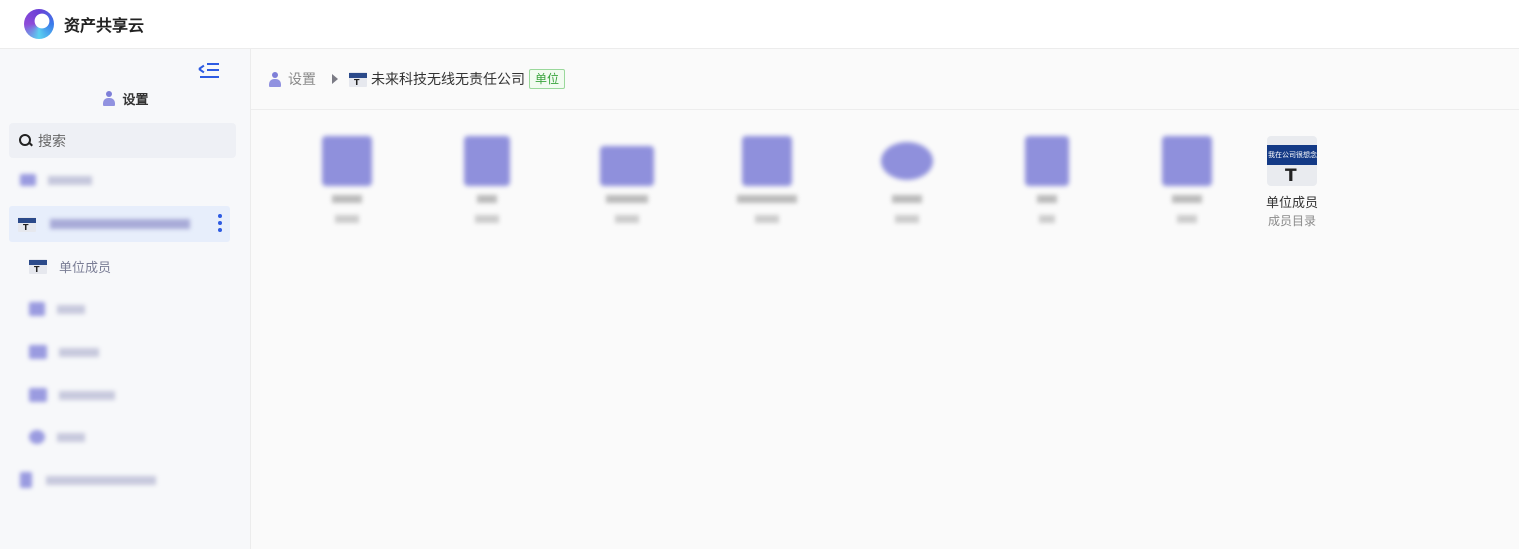  I want to click on search-icon, so click(25, 140).